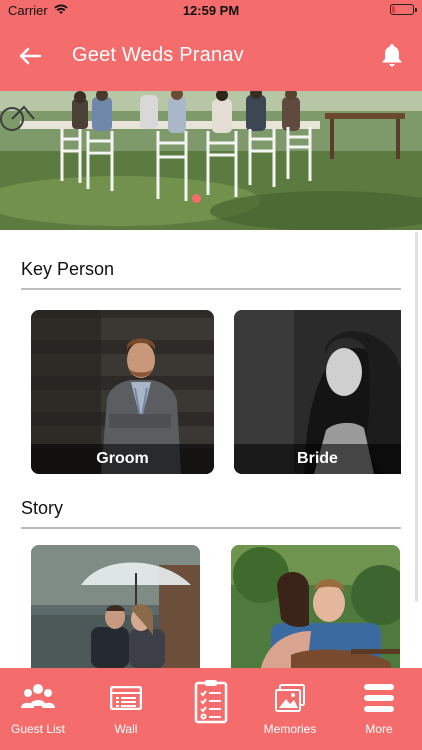 Image resolution: width=422 pixels, height=750 pixels. I want to click on page-title: Geet Weds Pranav, so click(158, 55).